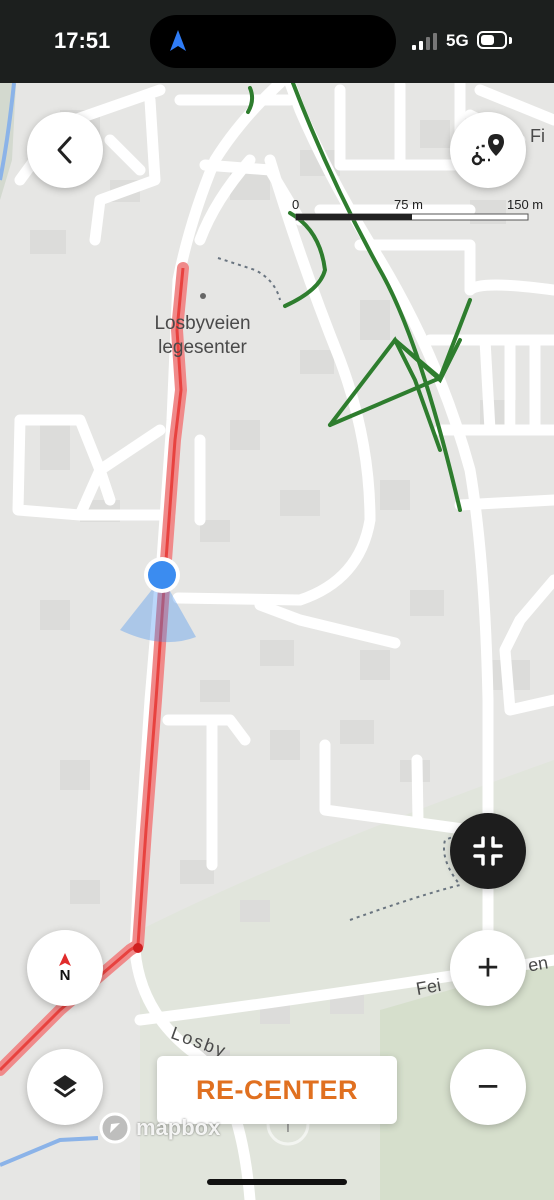 This screenshot has height=1200, width=554. Describe the element at coordinates (178, 40) in the screenshot. I see `navigation-arrow-icon` at that location.